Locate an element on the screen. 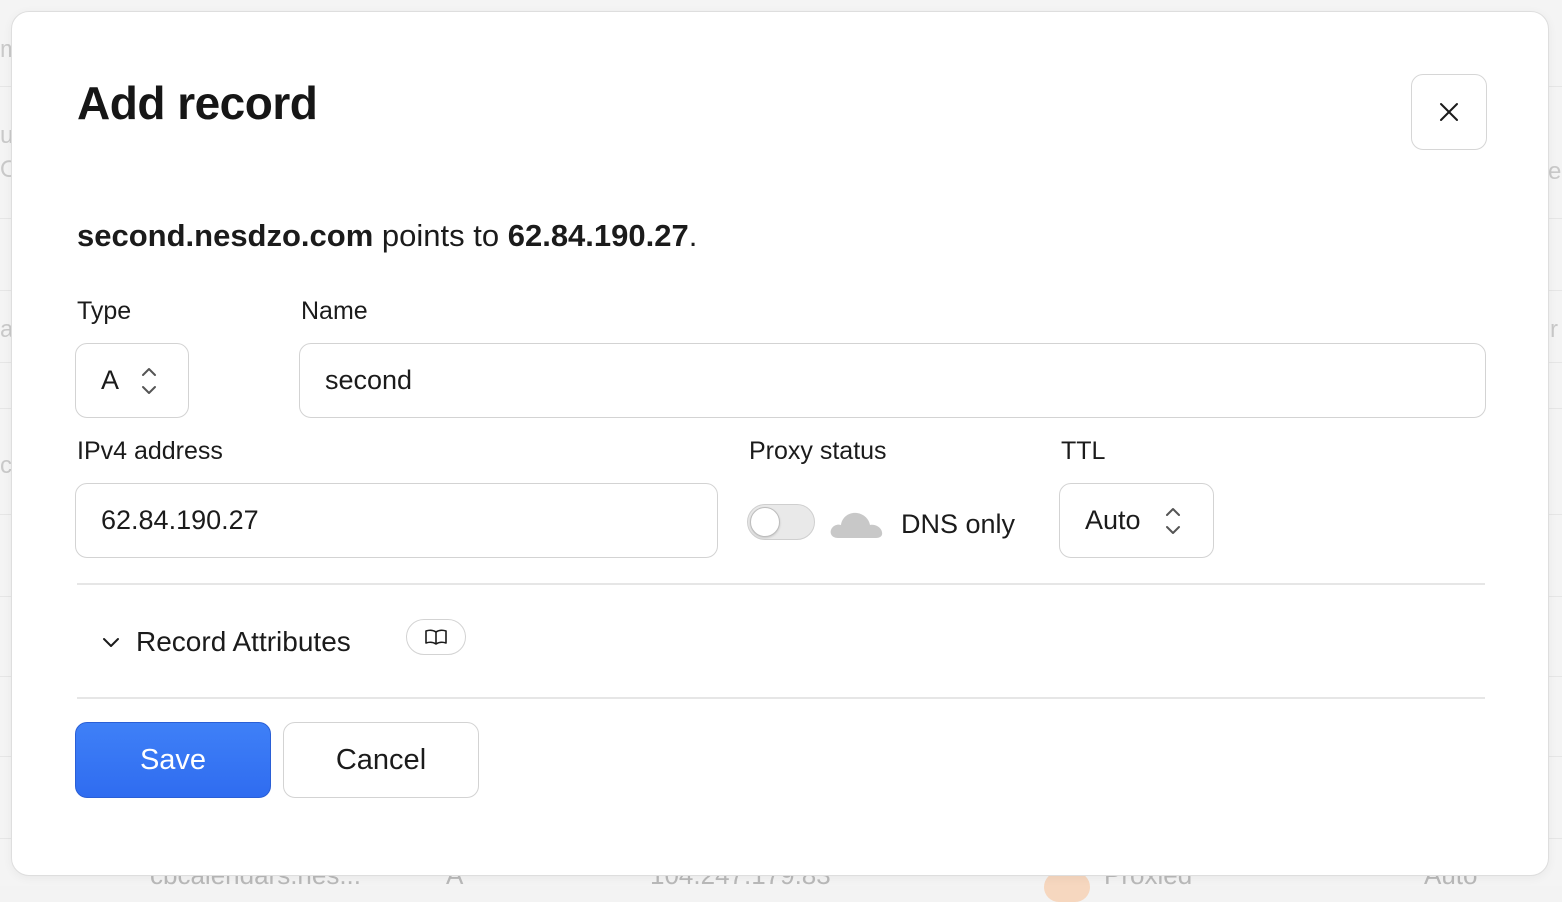 Image resolution: width=1562 pixels, height=902 pixels. type-label: Type is located at coordinates (104, 311).